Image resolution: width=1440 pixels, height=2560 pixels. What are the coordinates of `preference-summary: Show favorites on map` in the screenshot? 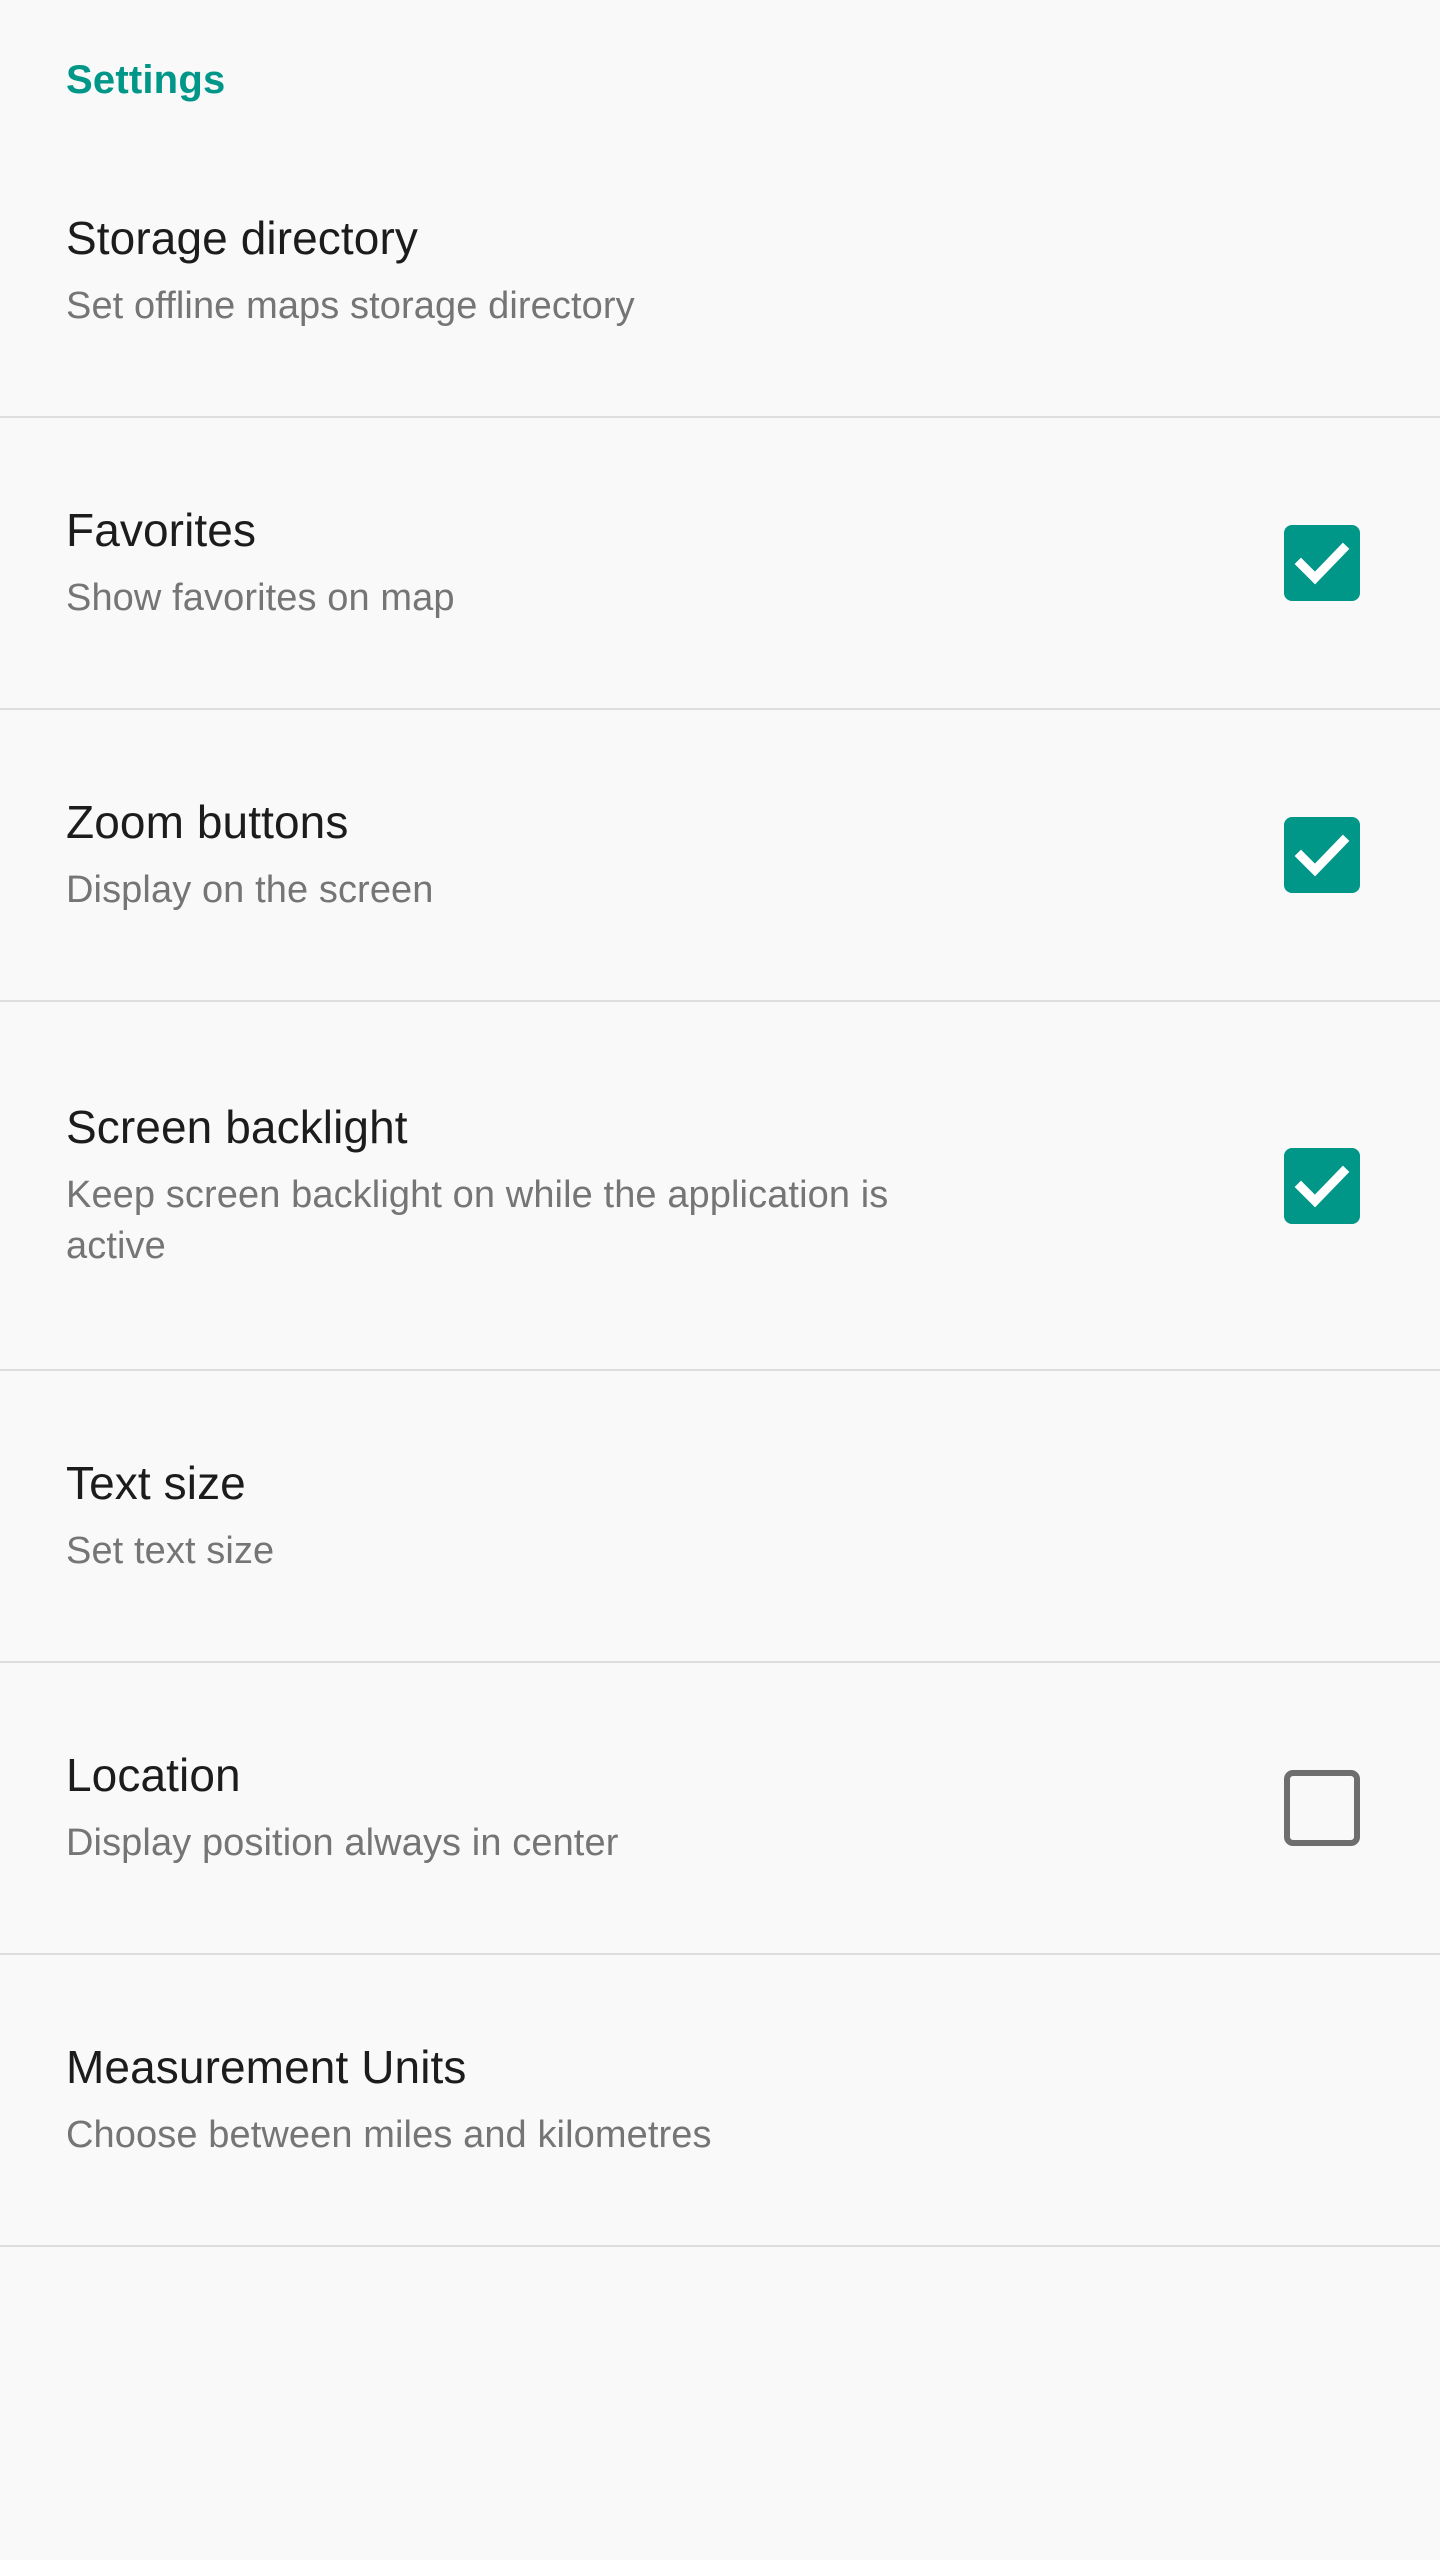 It's located at (260, 598).